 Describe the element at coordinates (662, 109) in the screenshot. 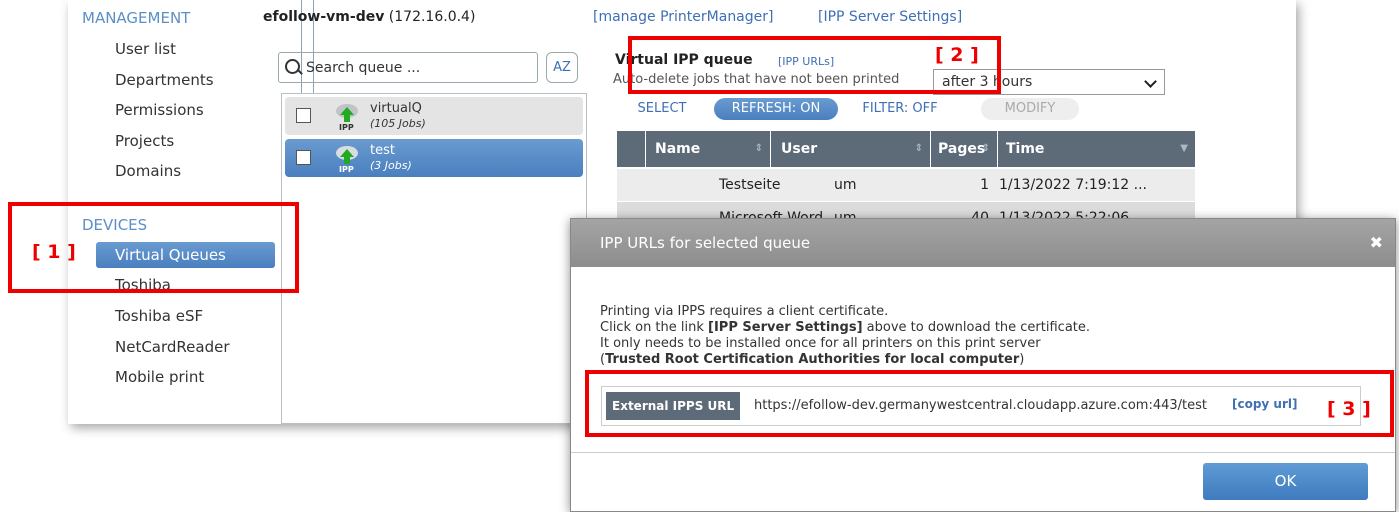

I see `select-button: SELECT` at that location.